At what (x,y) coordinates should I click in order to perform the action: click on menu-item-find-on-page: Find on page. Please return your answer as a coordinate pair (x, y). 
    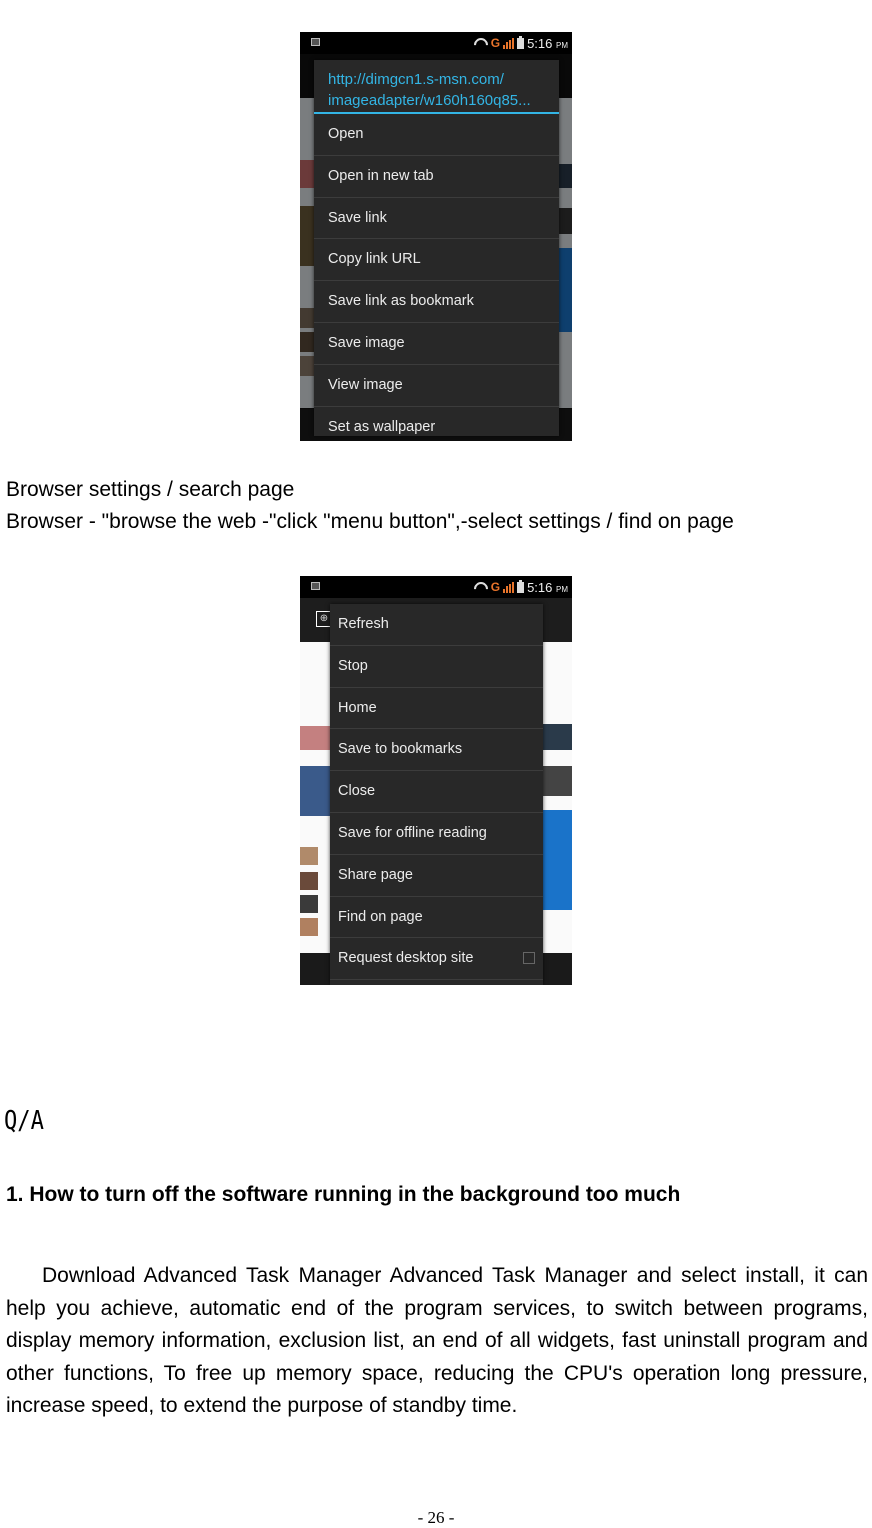
    Looking at the image, I should click on (436, 918).